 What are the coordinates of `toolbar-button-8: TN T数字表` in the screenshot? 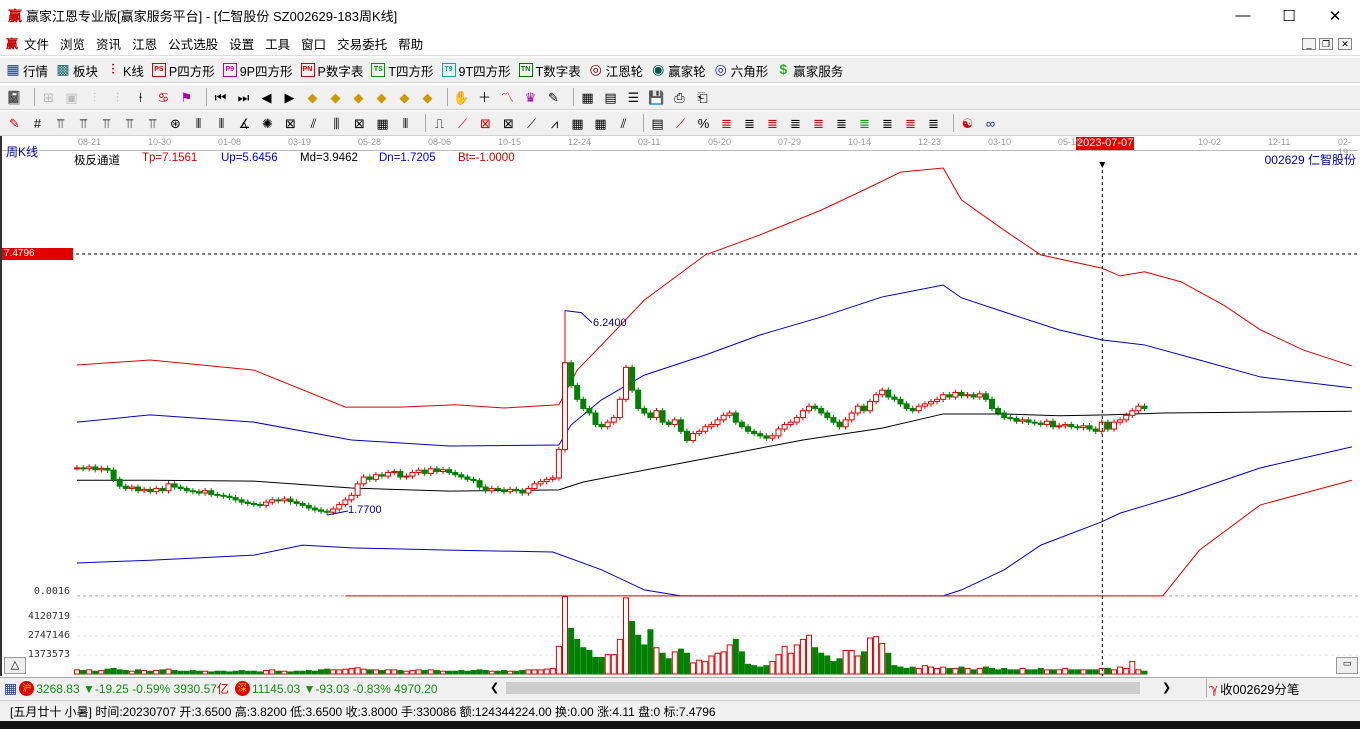 It's located at (549, 70).